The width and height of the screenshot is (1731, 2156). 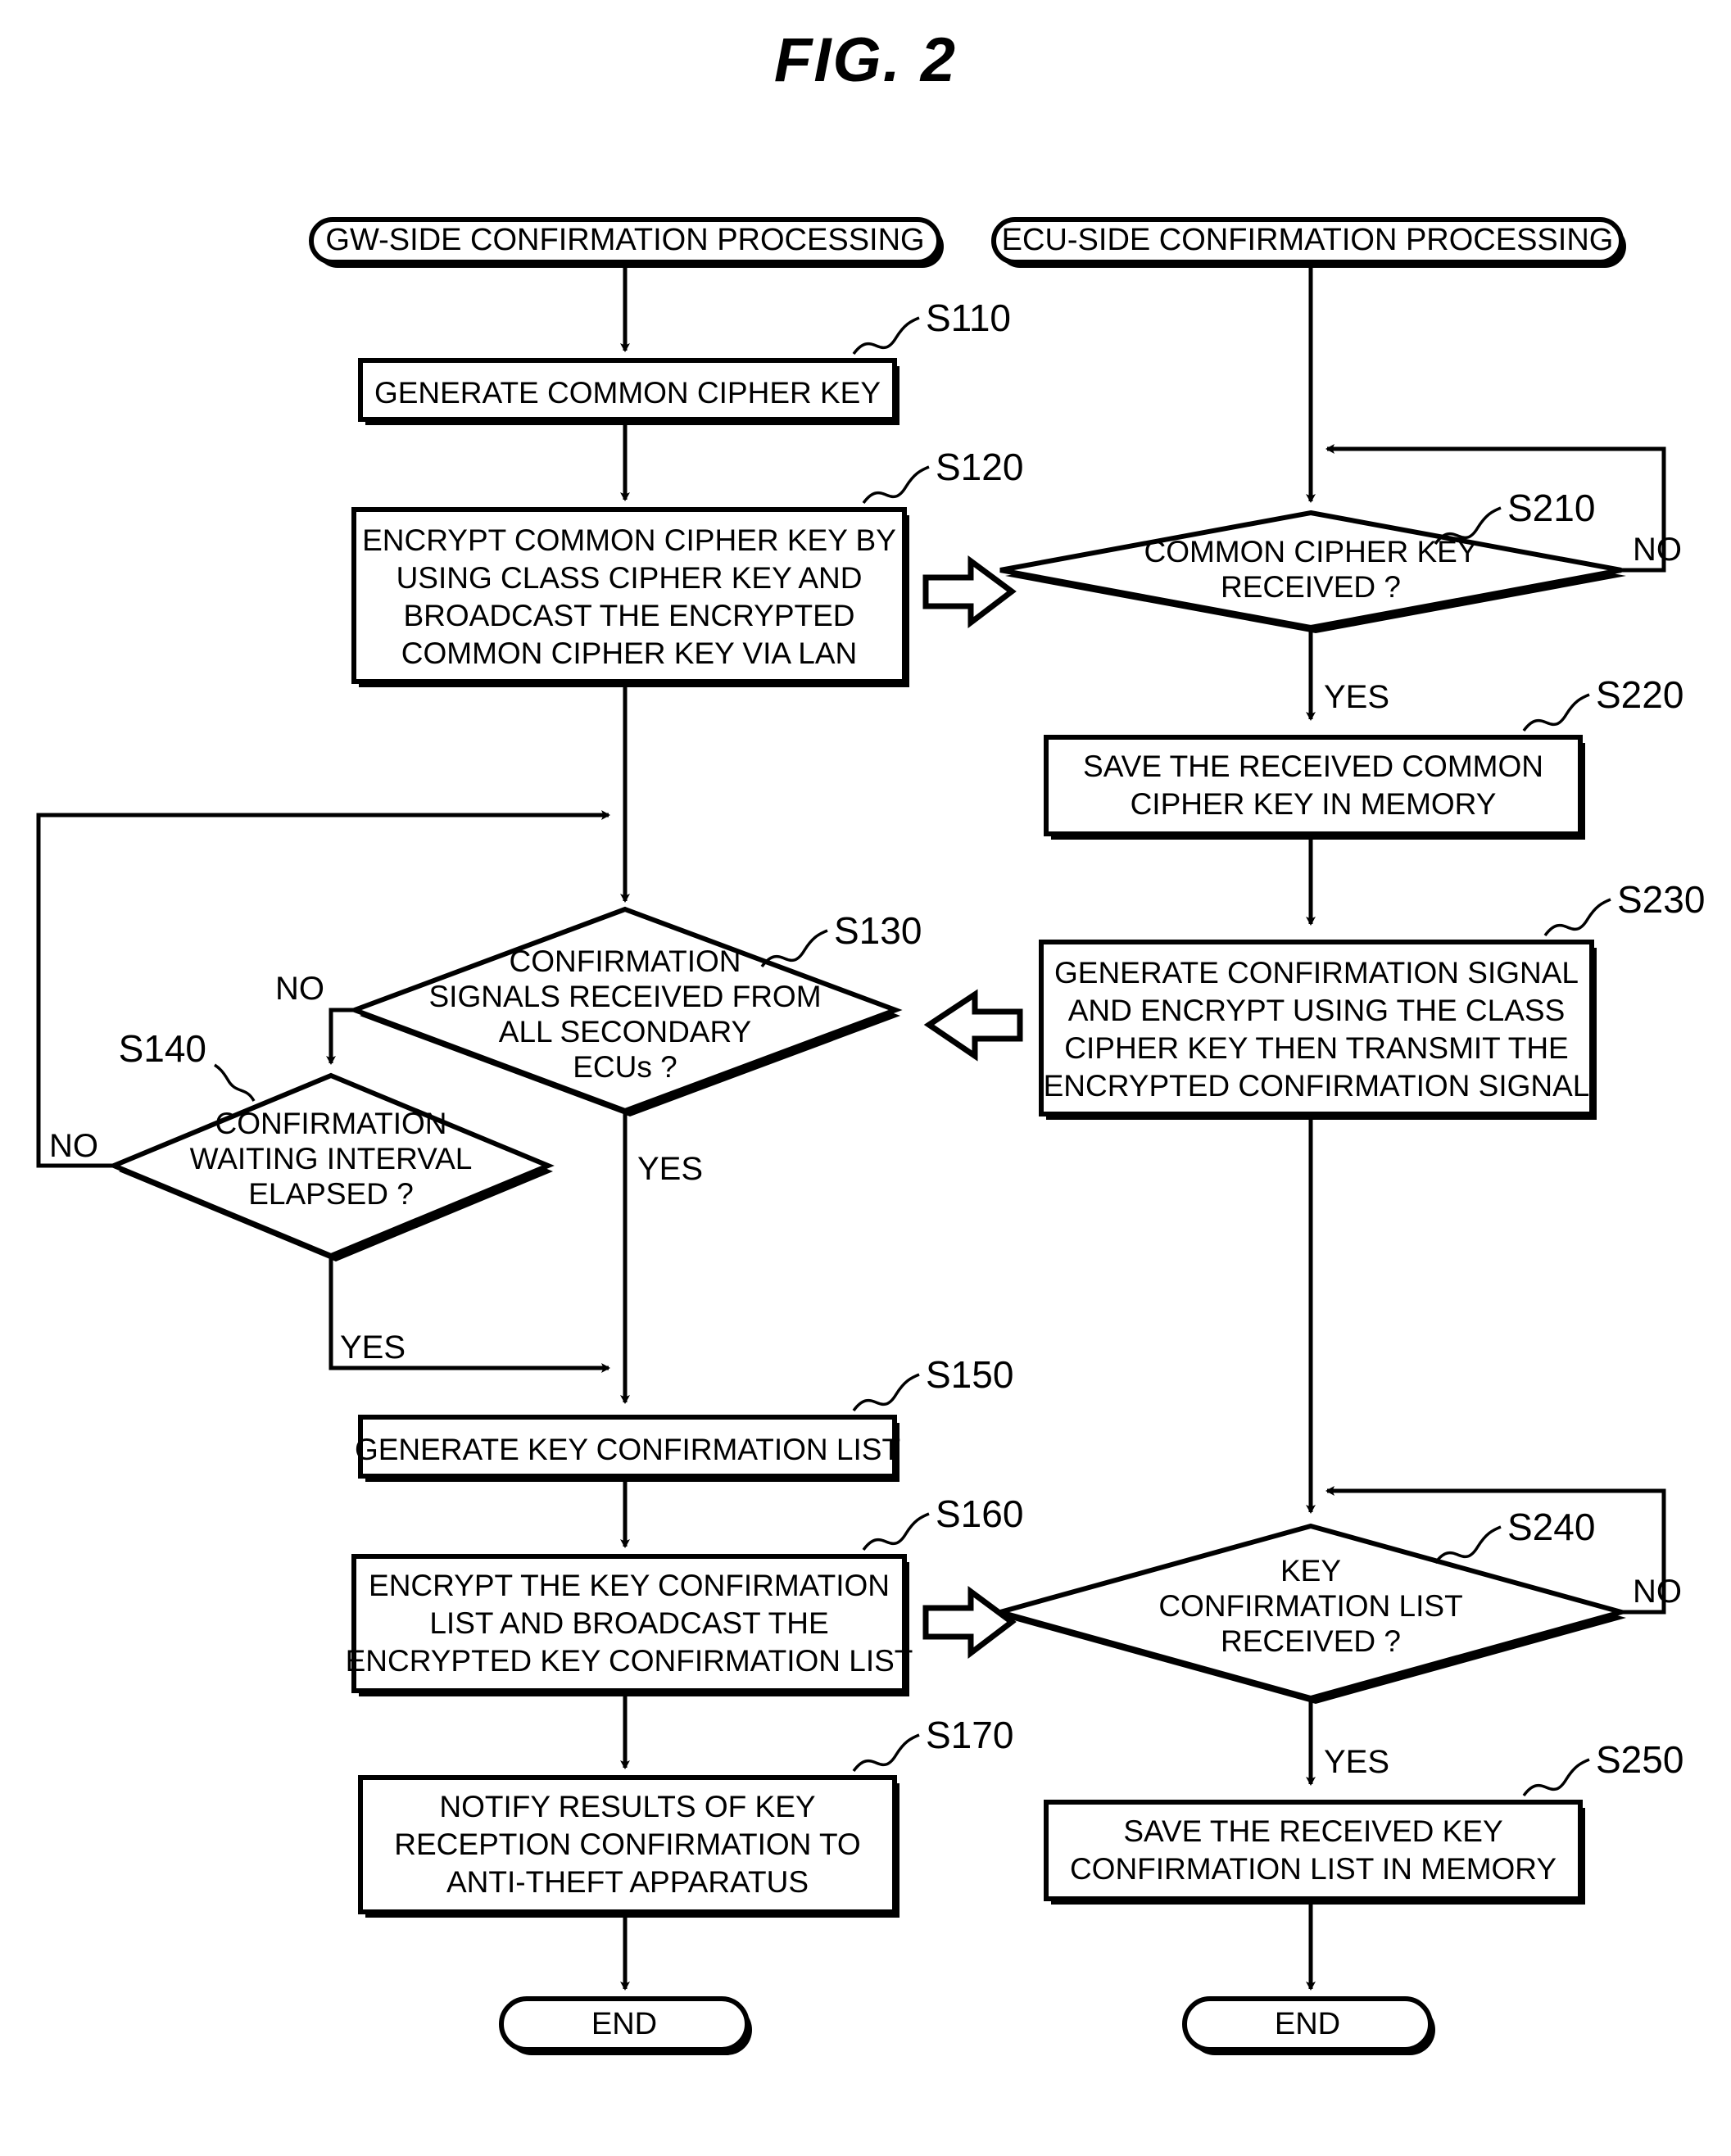 I want to click on ecu-start-label: ECU-SIDE CONFIRMATION PROCESSING, so click(x=1308, y=240).